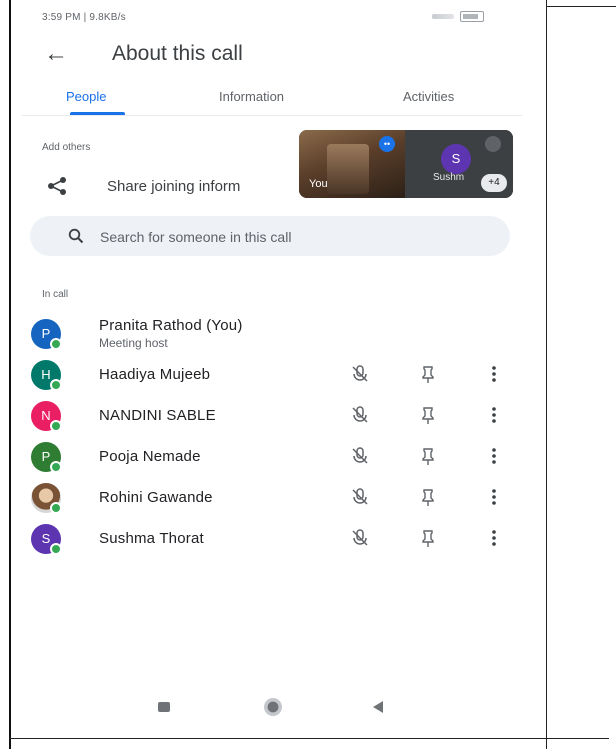  I want to click on in-call-label: In call, so click(55, 294).